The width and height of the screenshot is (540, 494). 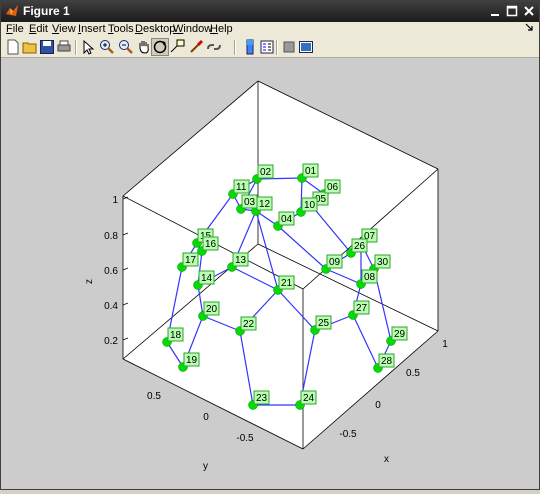 I want to click on figure-toolbar, so click(x=270, y=48).